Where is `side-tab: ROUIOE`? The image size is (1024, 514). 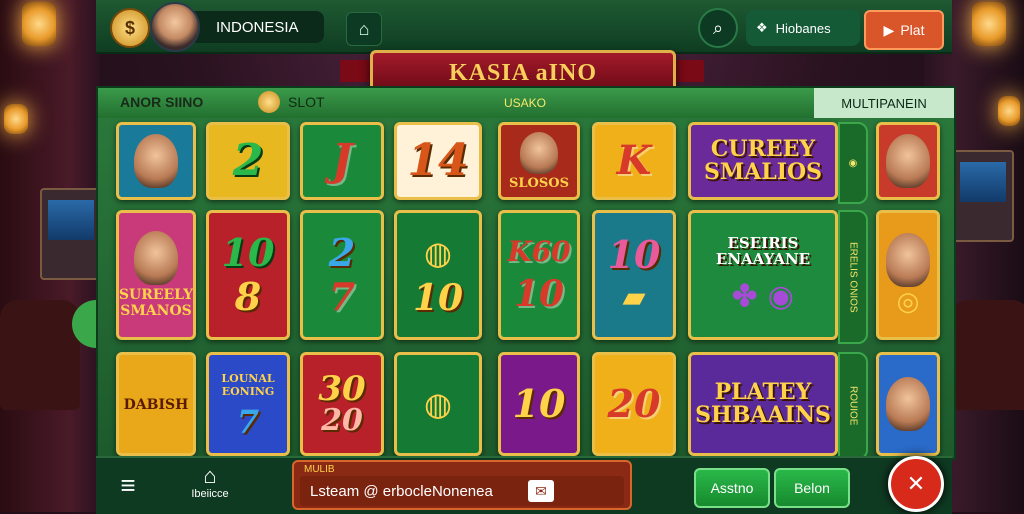 side-tab: ROUIOE is located at coordinates (853, 406).